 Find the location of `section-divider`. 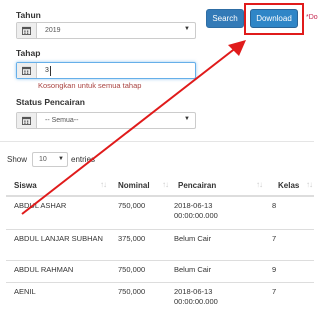

section-divider is located at coordinates (157, 141).